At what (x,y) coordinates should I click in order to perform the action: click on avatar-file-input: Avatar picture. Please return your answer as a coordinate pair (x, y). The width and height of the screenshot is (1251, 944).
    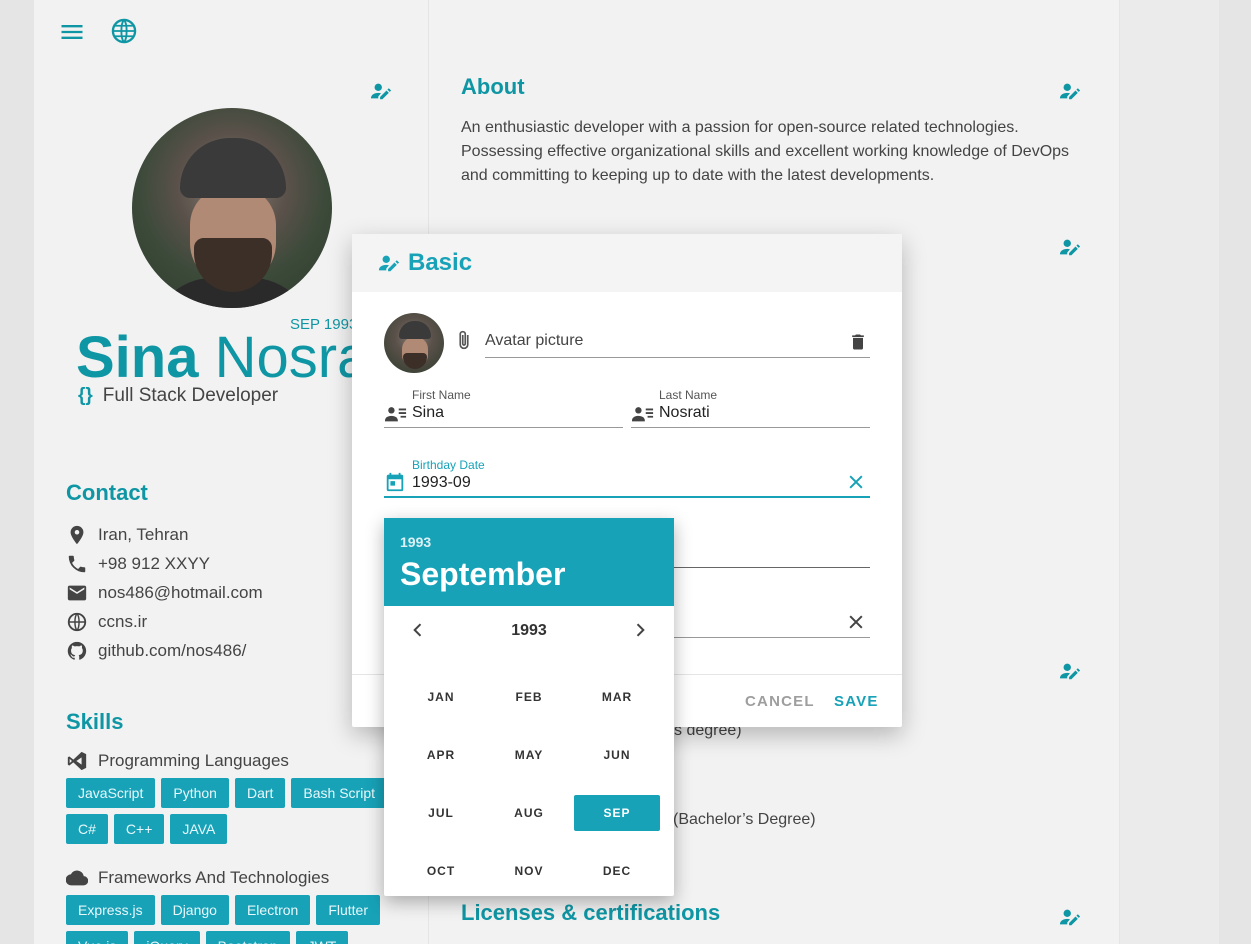
    Looking at the image, I should click on (677, 342).